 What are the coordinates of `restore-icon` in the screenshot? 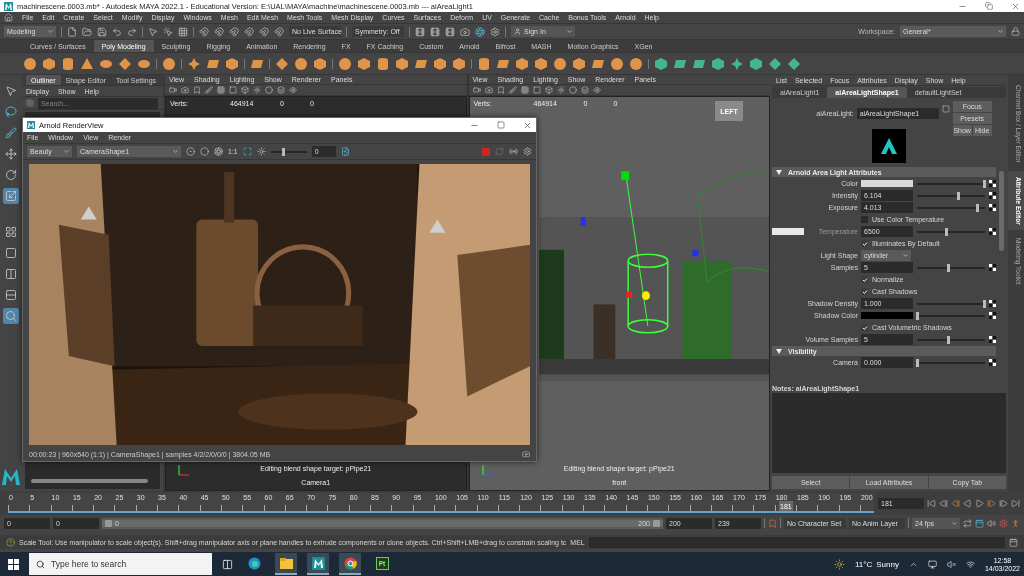 It's located at (989, 6).